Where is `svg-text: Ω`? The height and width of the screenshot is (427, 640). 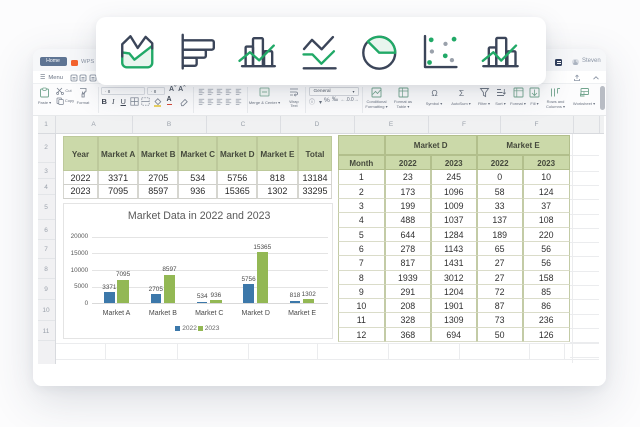
svg-text: Ω is located at coordinates (434, 93).